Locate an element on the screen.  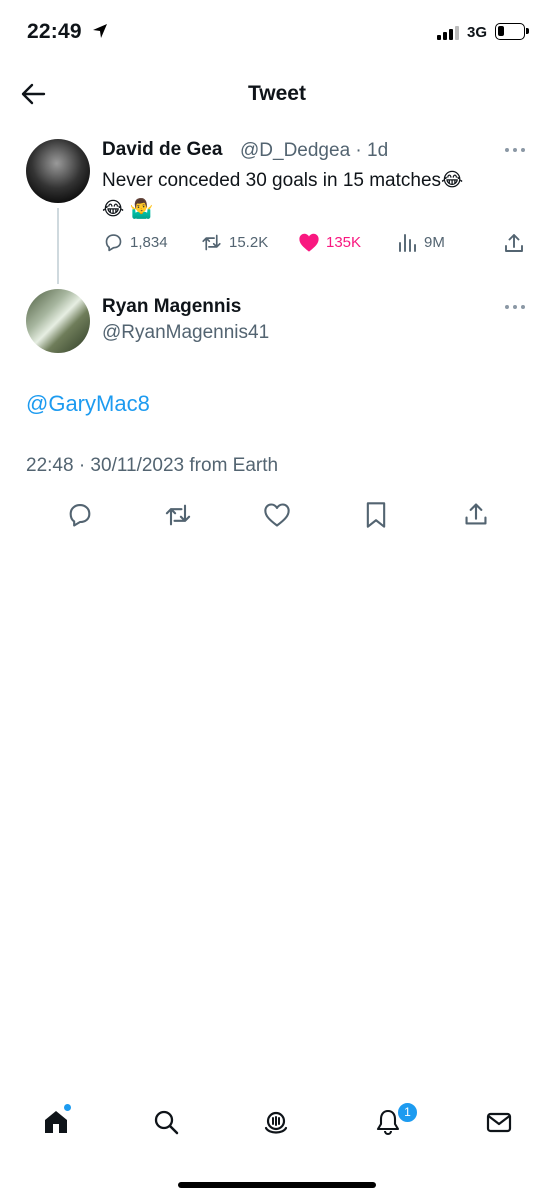
reply-button: 1,834 is located at coordinates (135, 242).